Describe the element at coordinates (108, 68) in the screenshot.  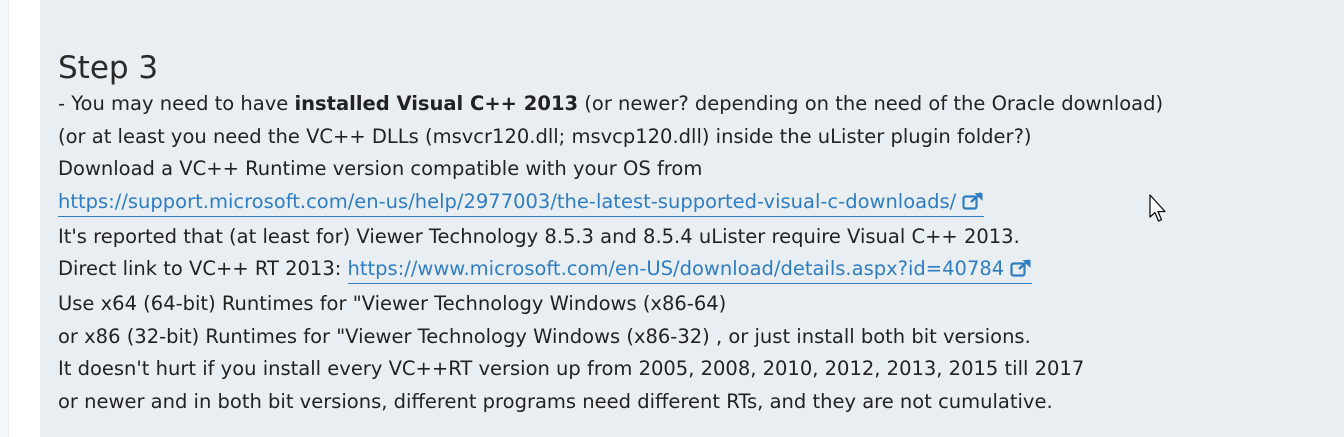
I see `step-heading: Step 3` at that location.